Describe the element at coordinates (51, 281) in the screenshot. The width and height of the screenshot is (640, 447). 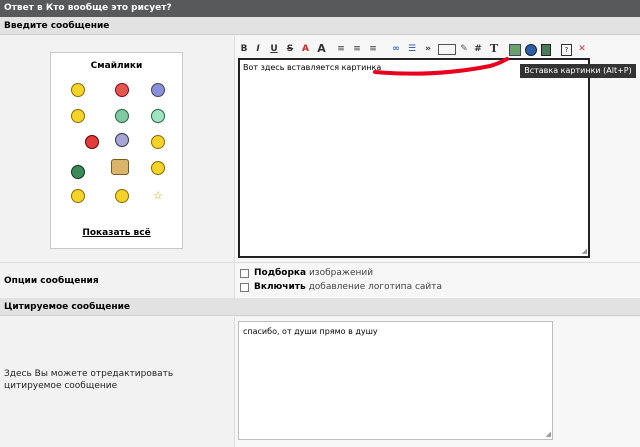
I see `options-label: Опции сообщения` at that location.